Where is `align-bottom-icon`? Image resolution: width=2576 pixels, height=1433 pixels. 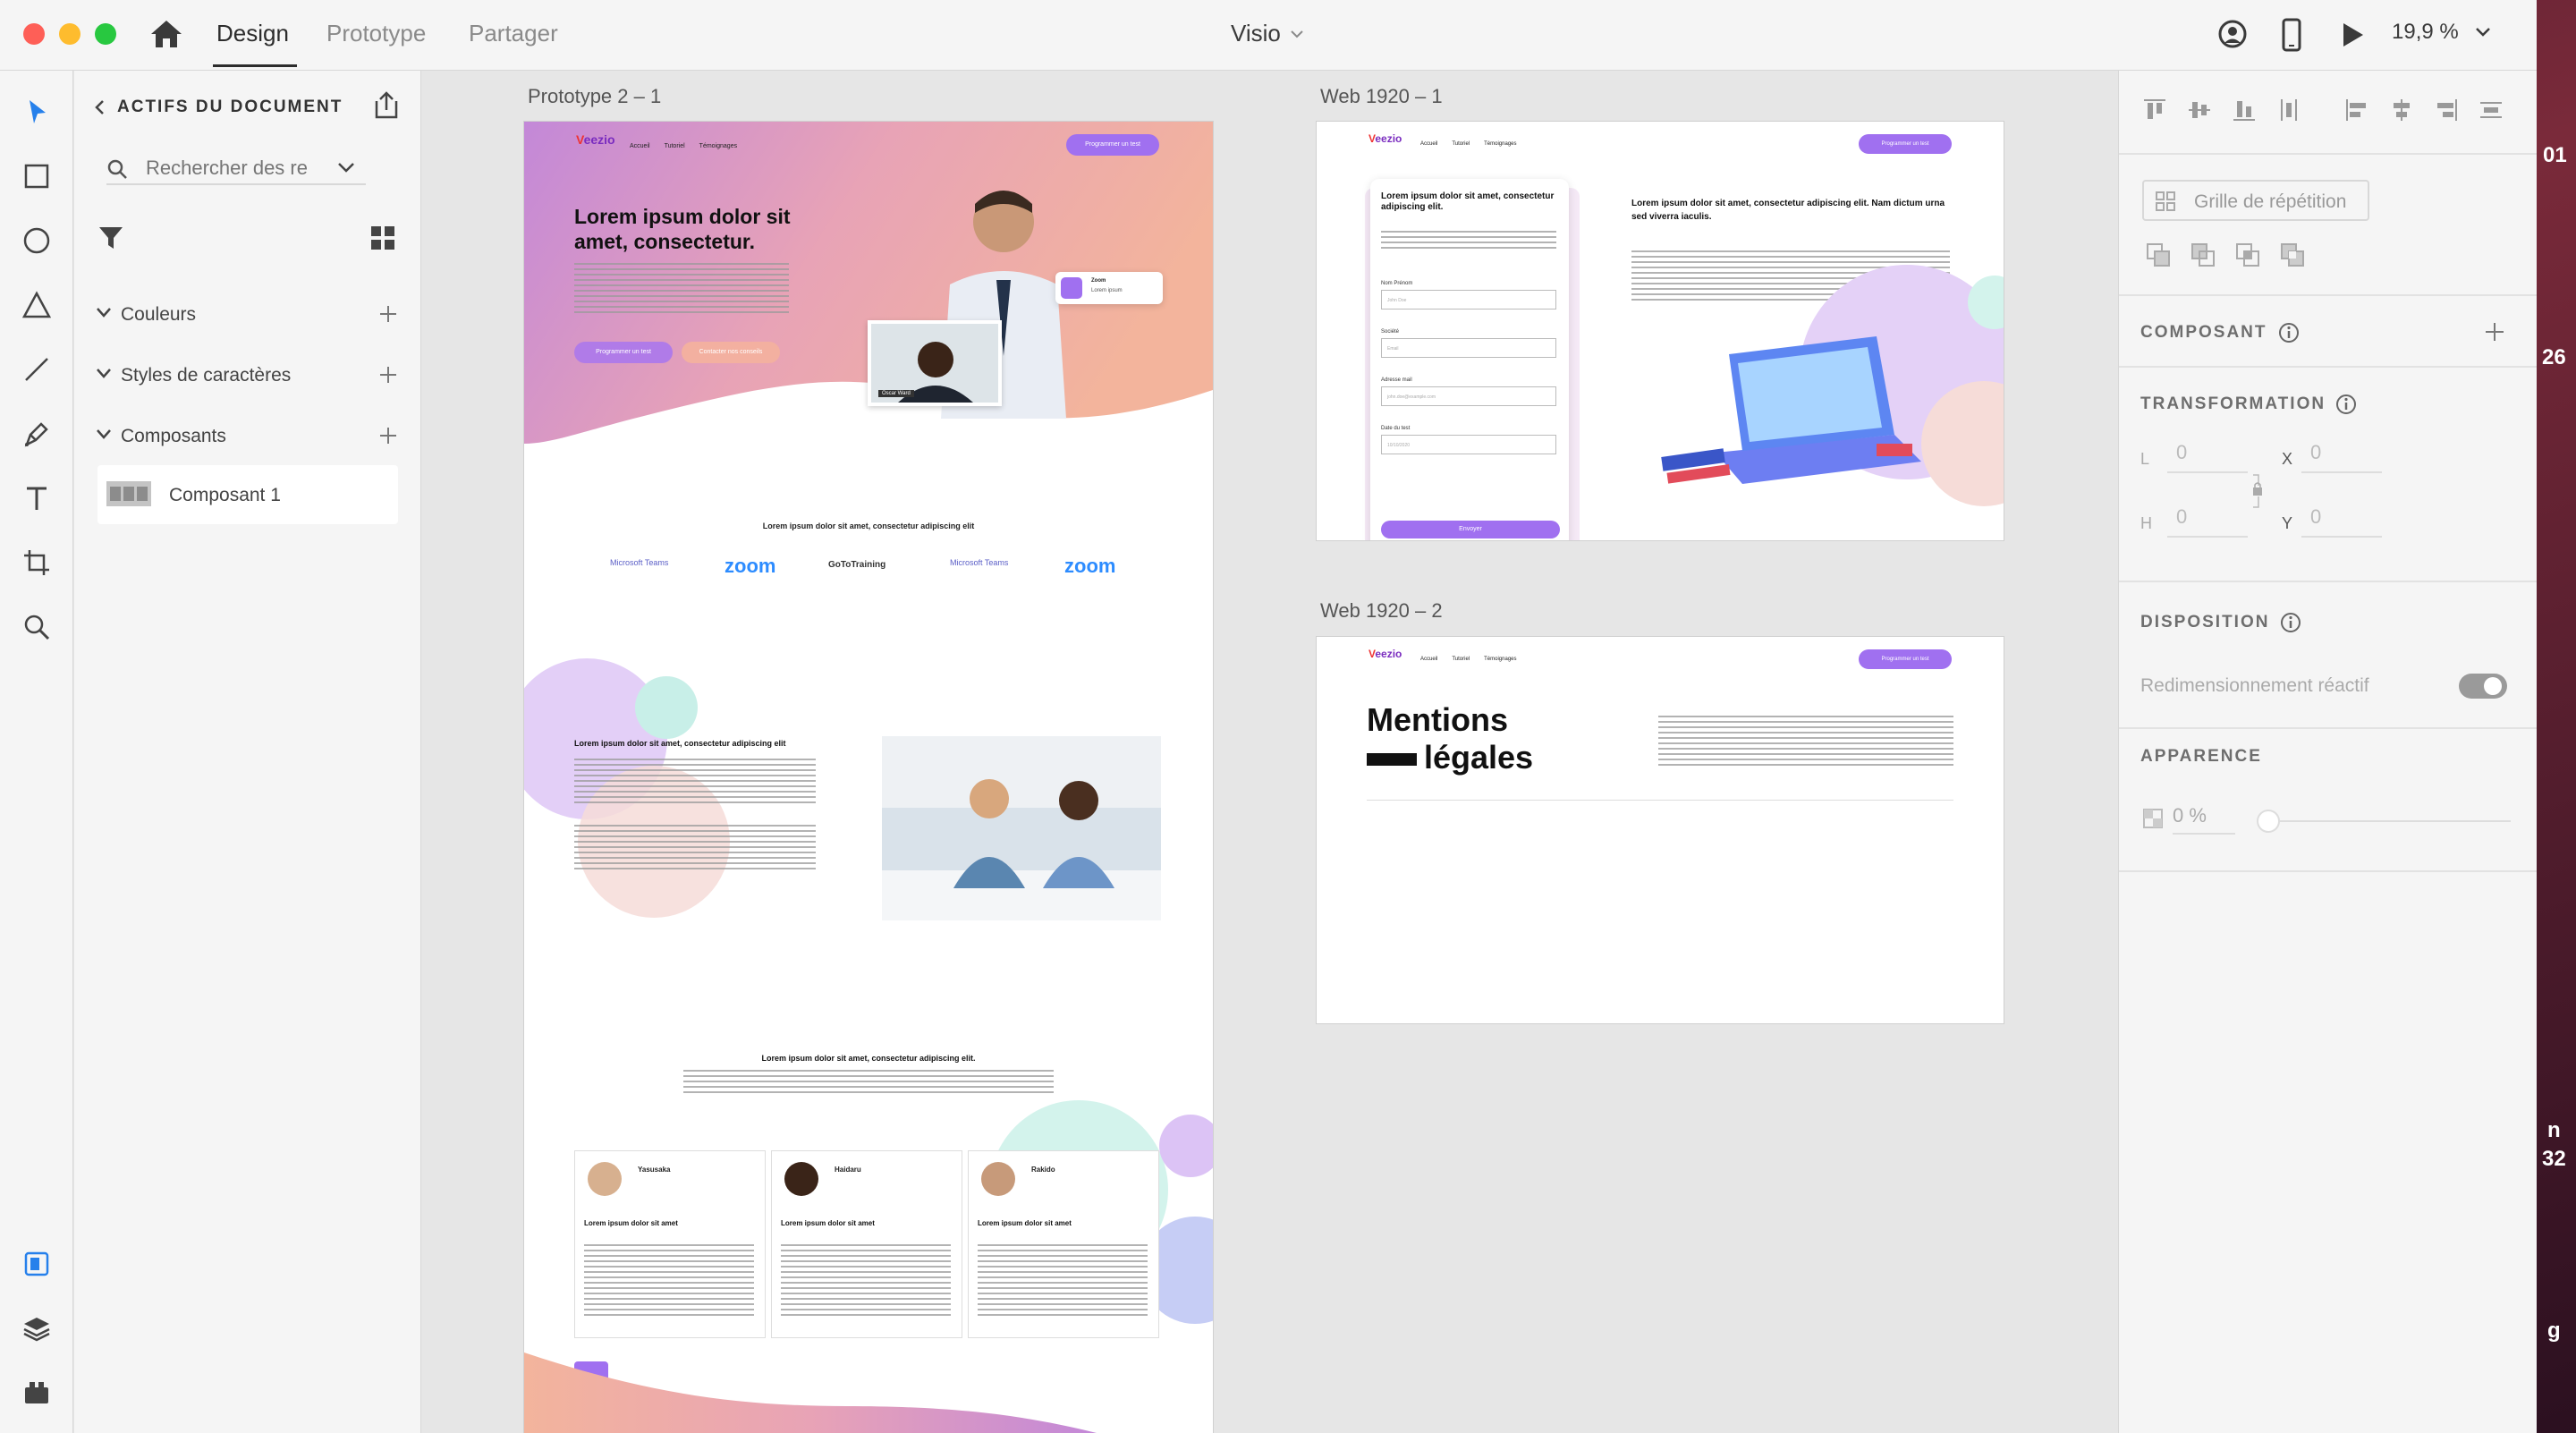
align-bottom-icon is located at coordinates (2244, 110).